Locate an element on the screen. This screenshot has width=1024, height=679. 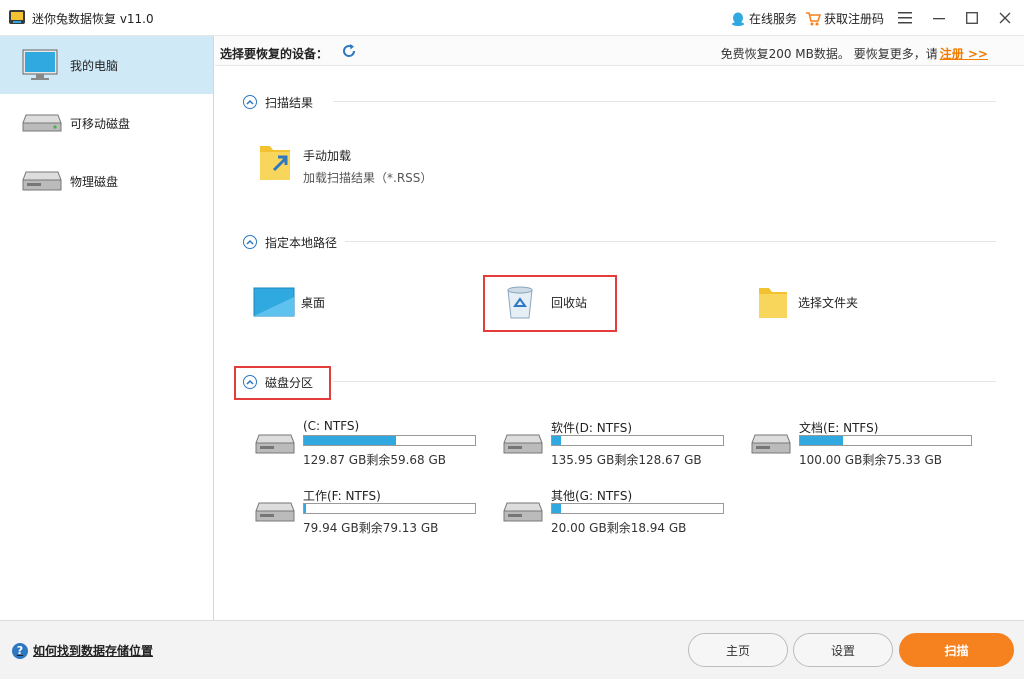
partition-e: 文档(E: NTFS) 100.00 GB剩余75.33 GB is located at coordinates (871, 444).